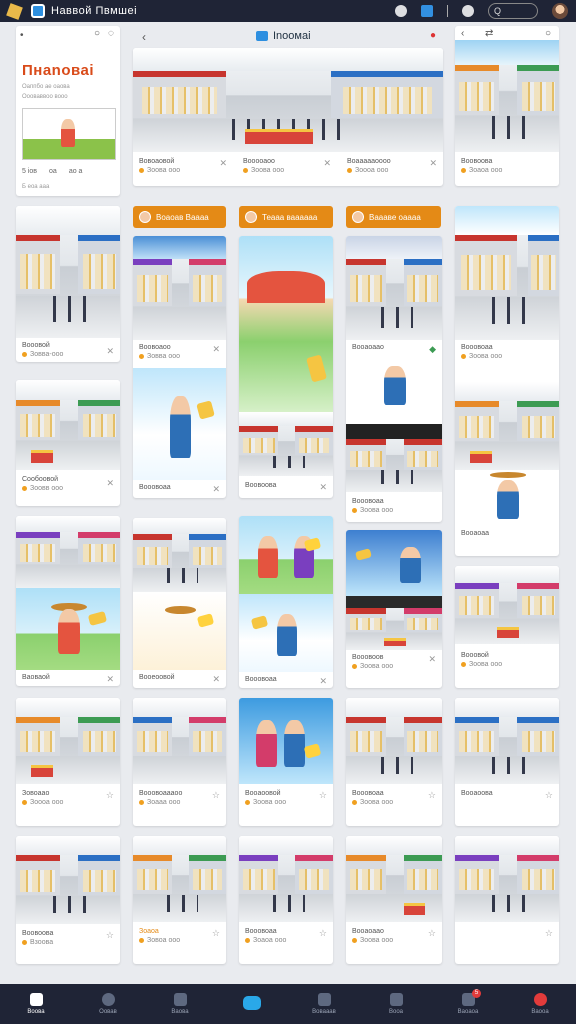 Image resolution: width=576 pixels, height=1024 pixels. Describe the element at coordinates (68, 762) in the screenshot. I see `list-item: Зовоаао Зоооа ооо ☆` at that location.